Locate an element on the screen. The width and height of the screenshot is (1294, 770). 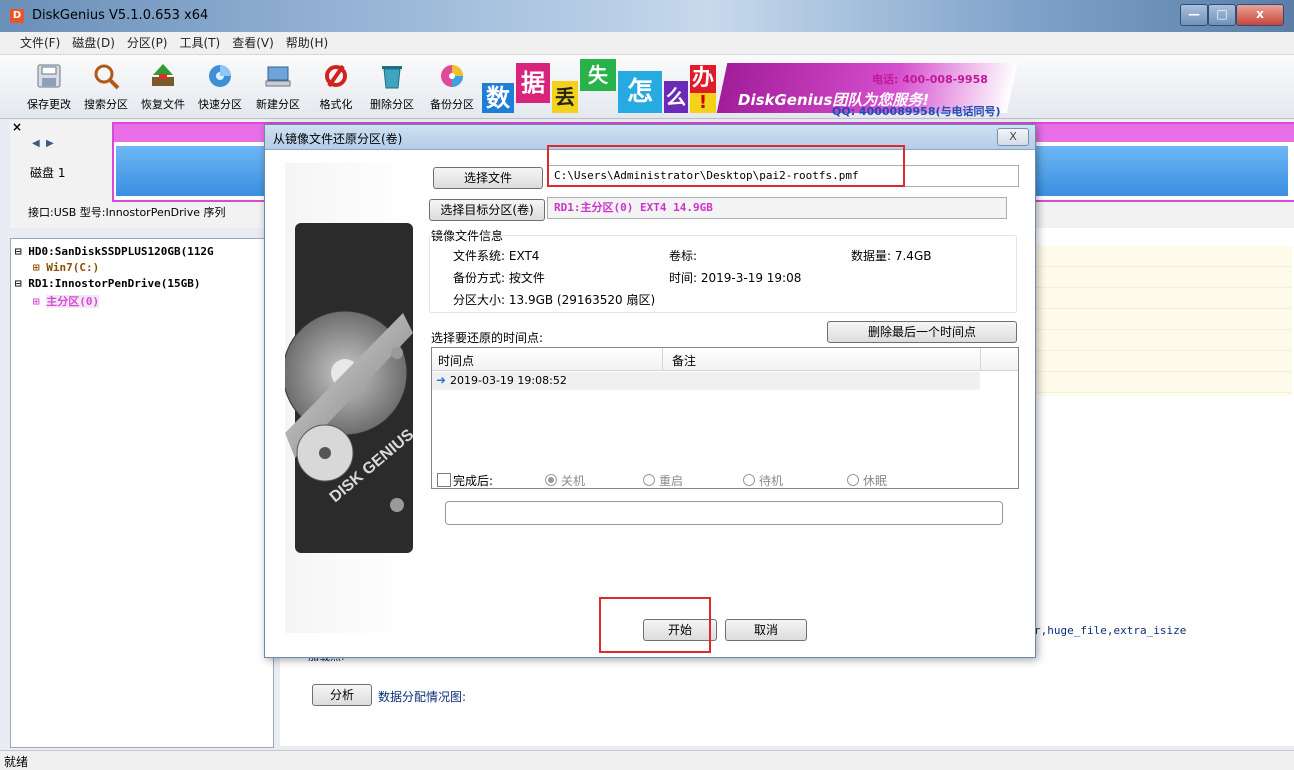
menu-view: 查看(V) is located at coordinates (253, 43).